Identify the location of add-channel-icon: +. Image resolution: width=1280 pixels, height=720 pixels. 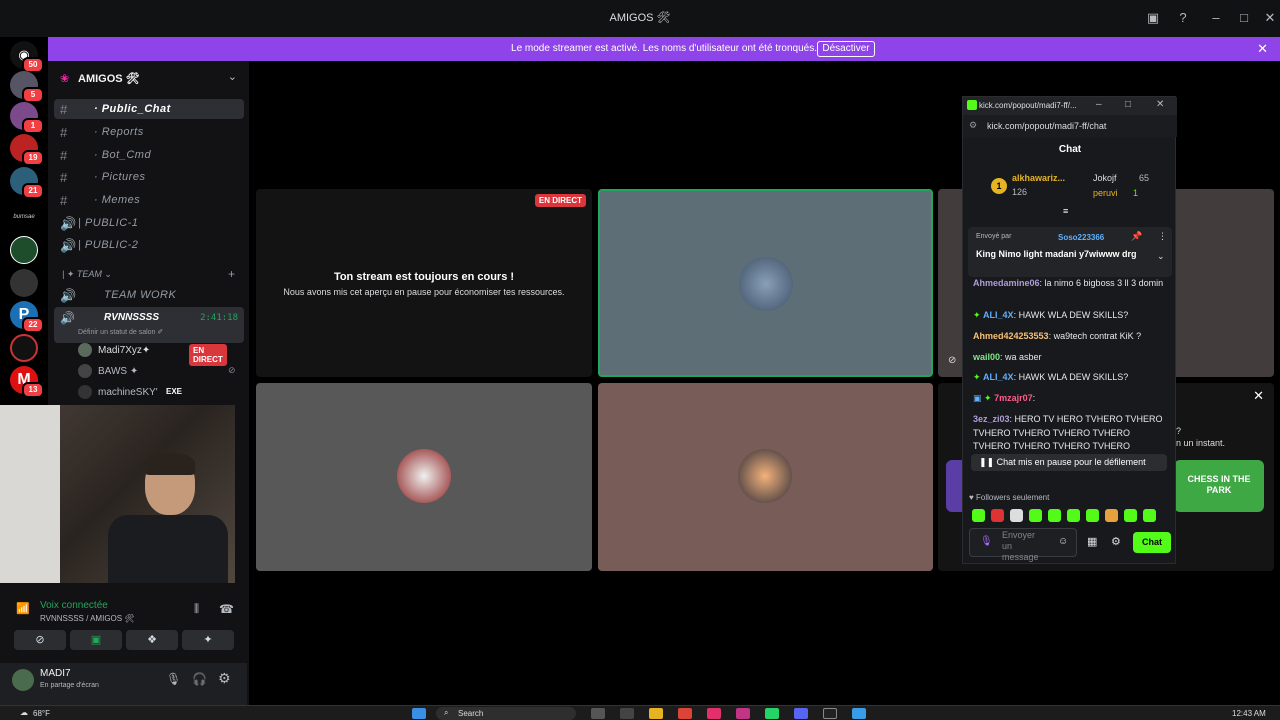
(231, 274).